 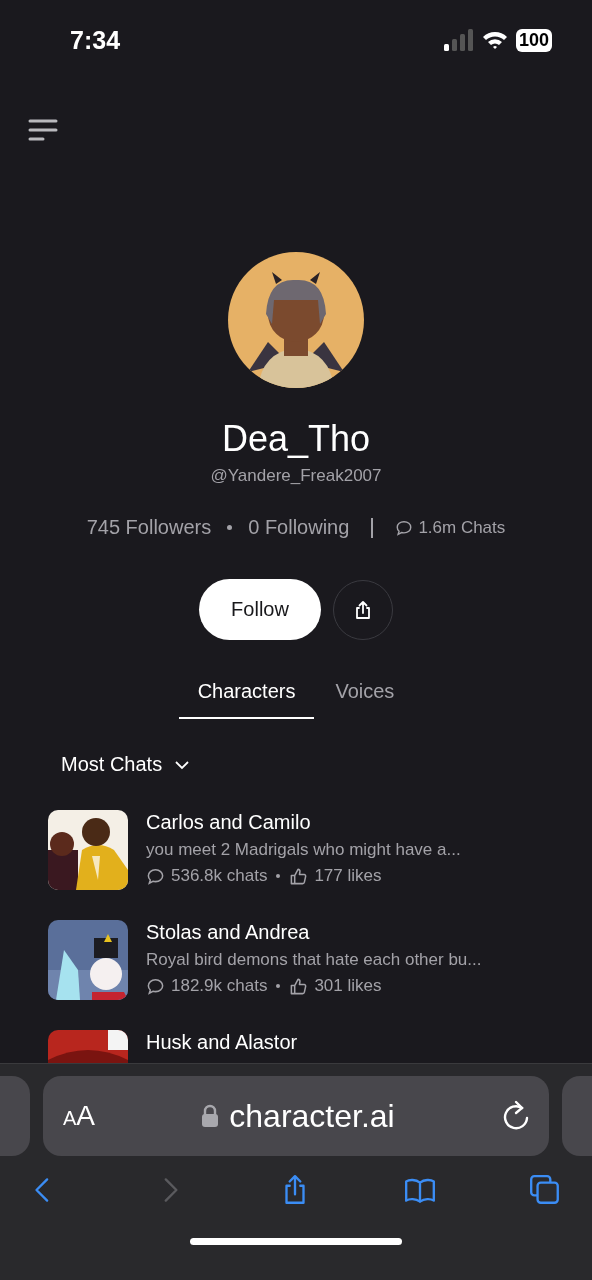 I want to click on menu-icon, so click(x=43, y=130).